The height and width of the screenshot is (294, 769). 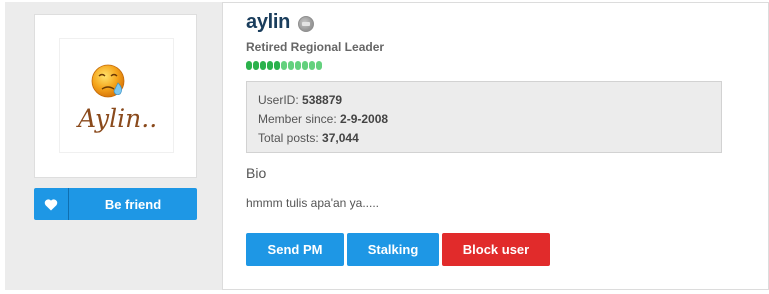 What do you see at coordinates (133, 204) in the screenshot?
I see `be-friend-label: Be friend` at bounding box center [133, 204].